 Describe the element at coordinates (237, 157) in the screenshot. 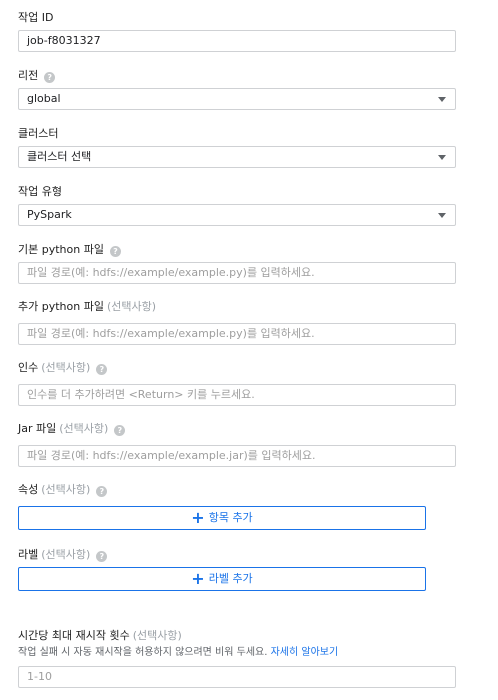

I see `cluster-select: 클러스터 선택` at that location.